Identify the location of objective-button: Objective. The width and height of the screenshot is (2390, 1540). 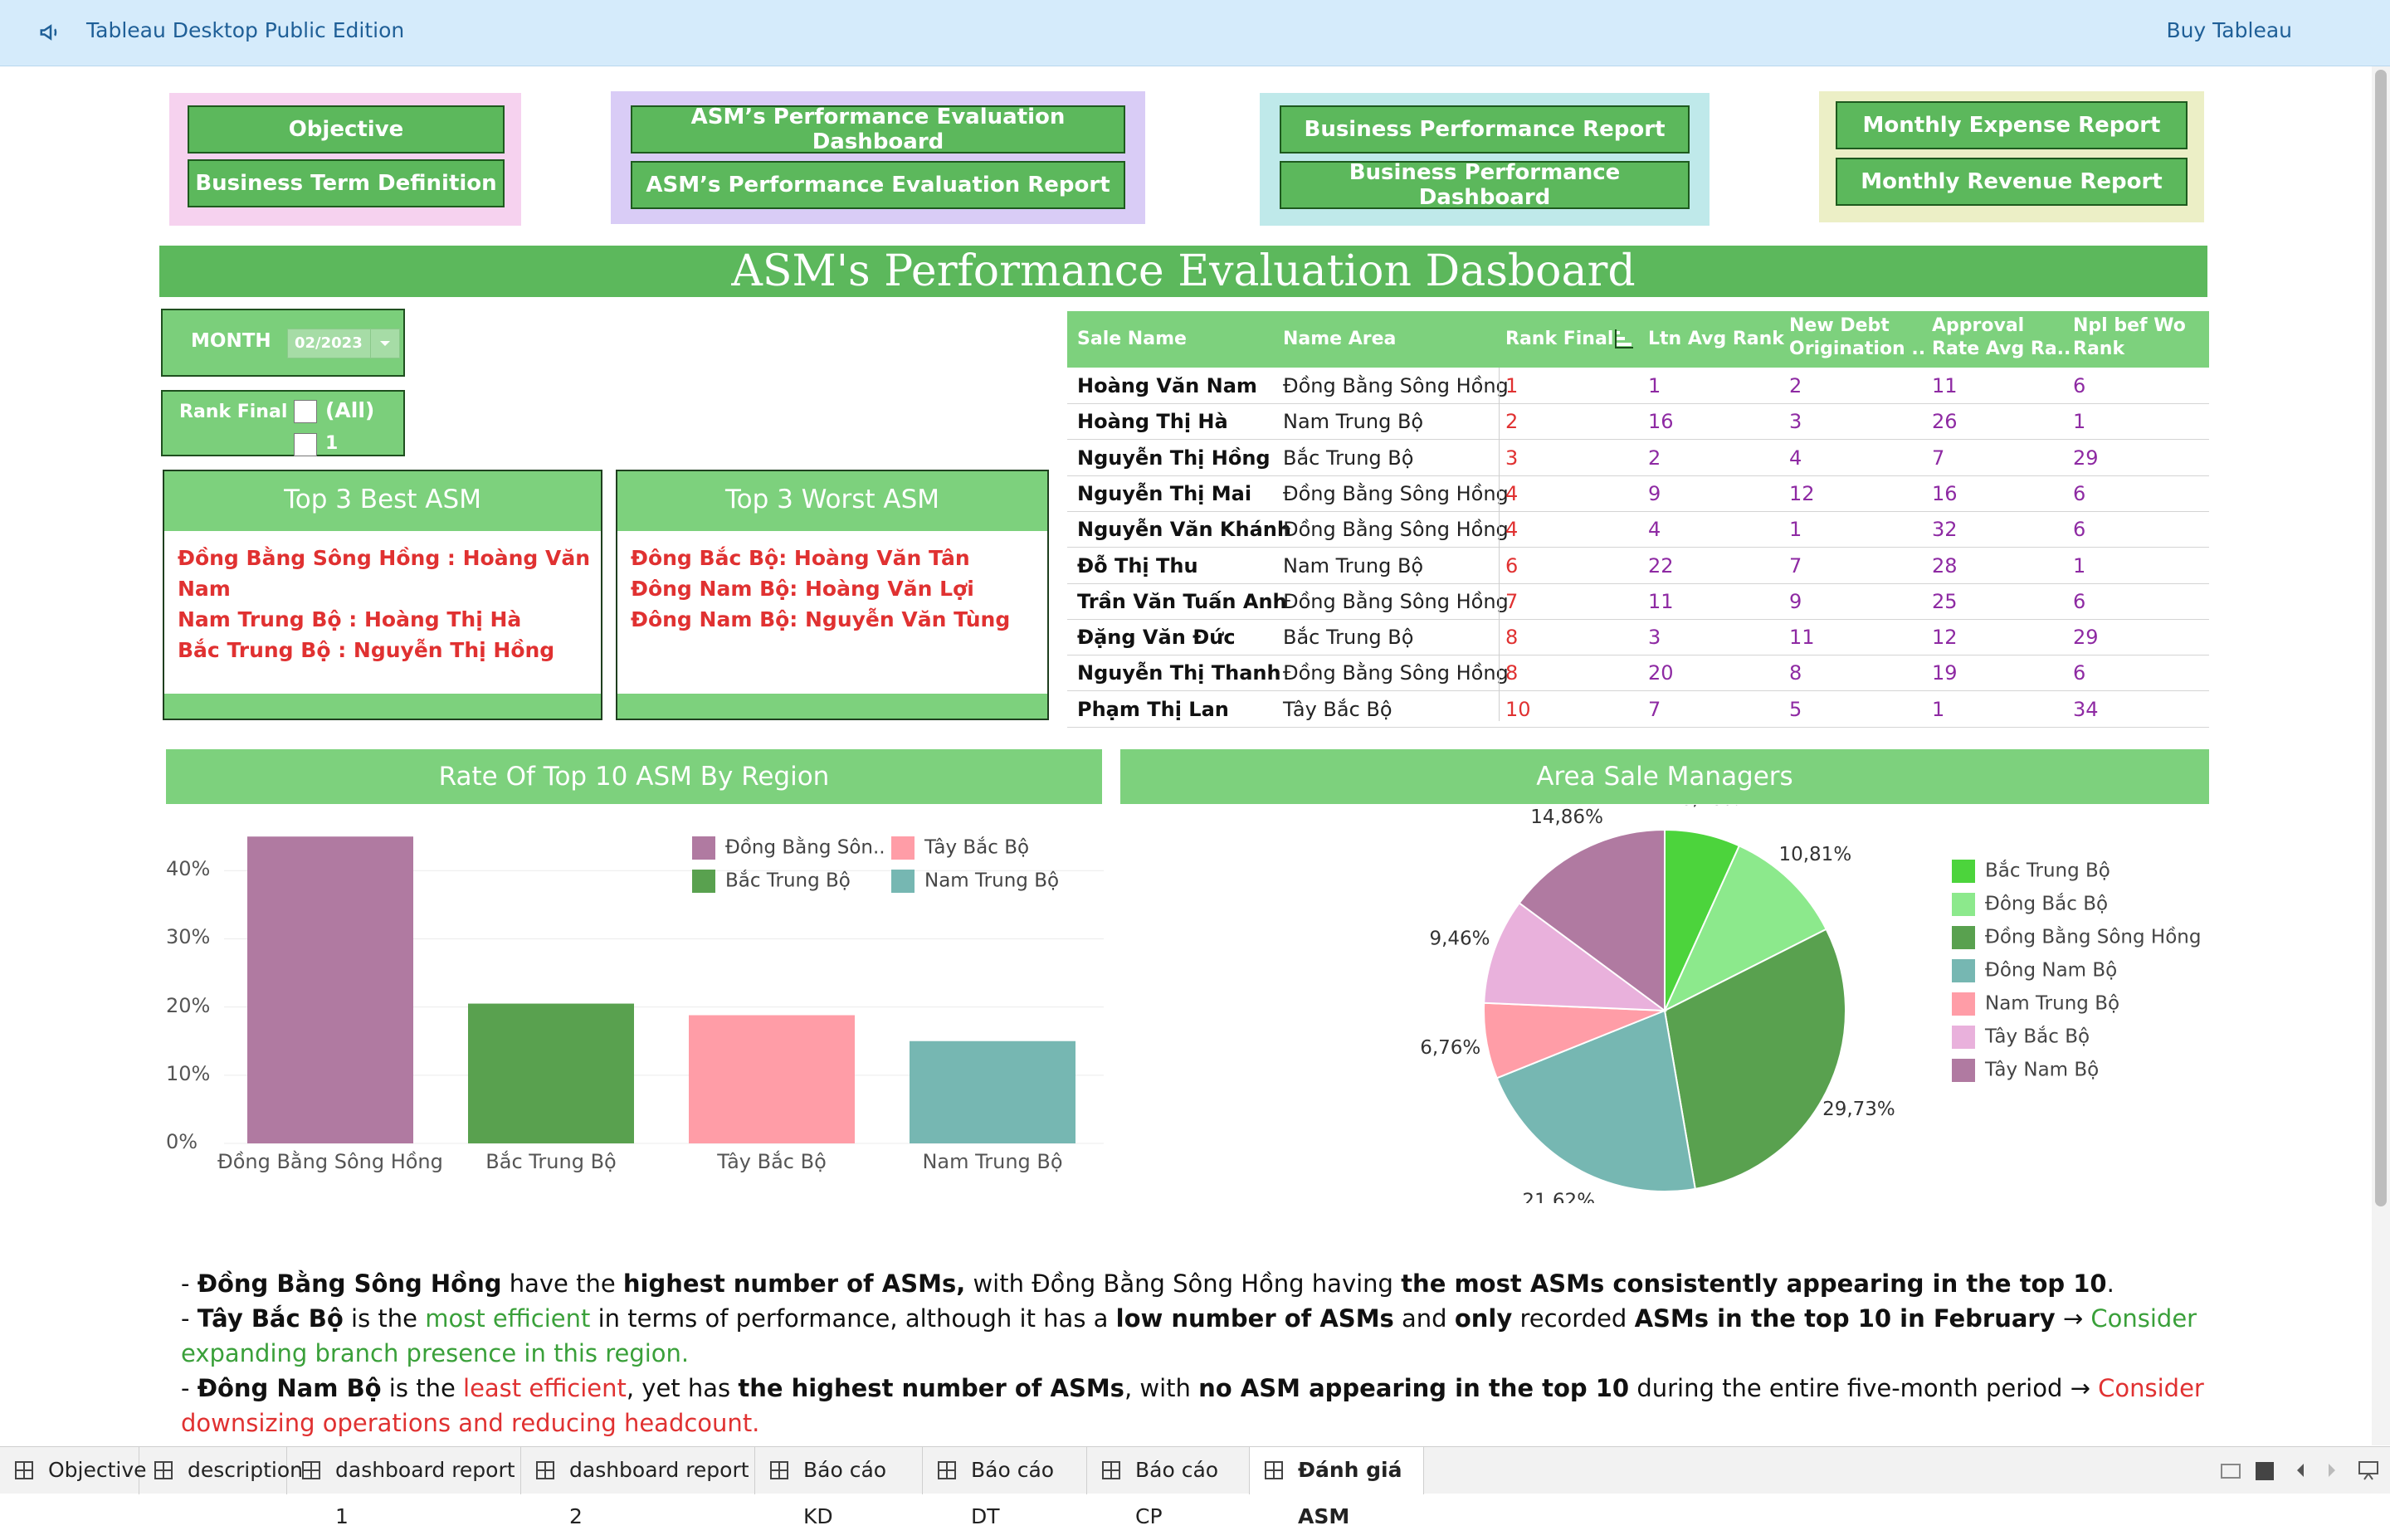
(347, 129).